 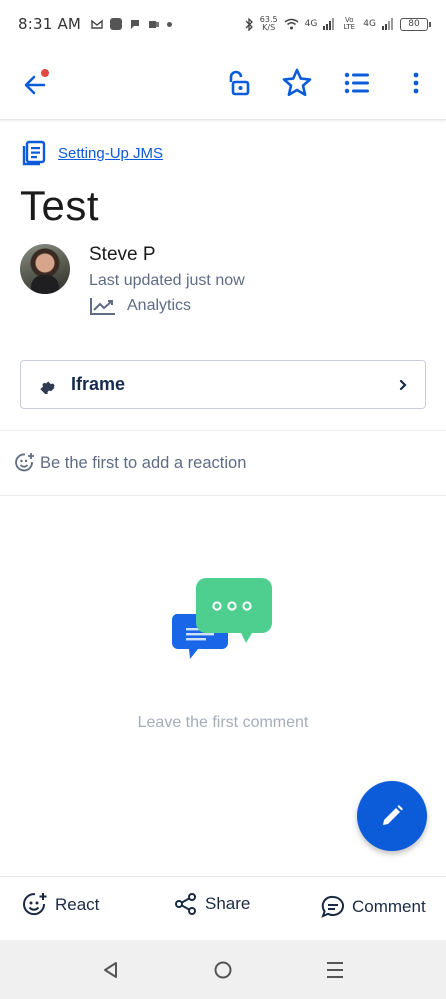 I want to click on app-icon, so click(x=116, y=24).